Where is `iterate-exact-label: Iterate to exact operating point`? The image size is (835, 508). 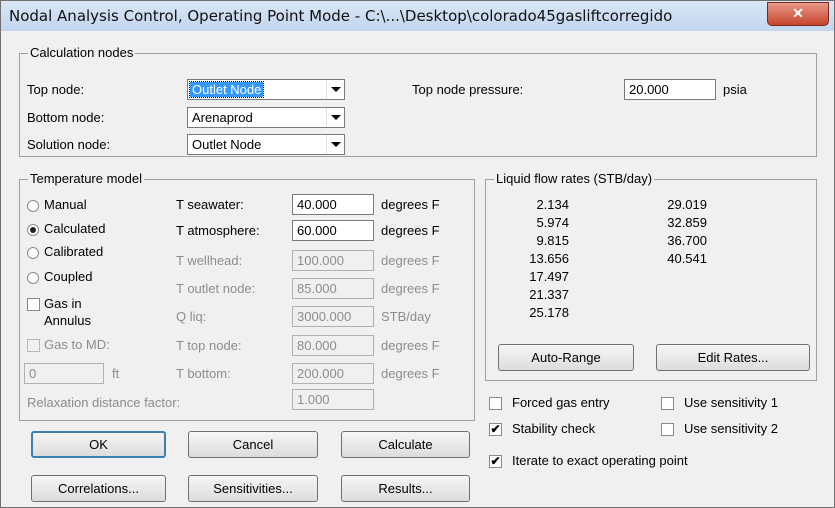 iterate-exact-label: Iterate to exact operating point is located at coordinates (600, 460).